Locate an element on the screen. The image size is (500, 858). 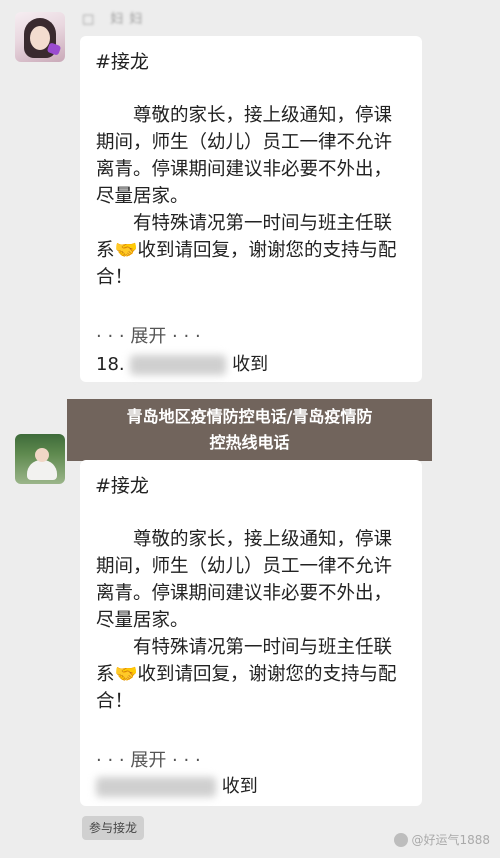
banner-line-1: 青岛地区疫情防控电话/青岛疫情防 is located at coordinates (249, 416).